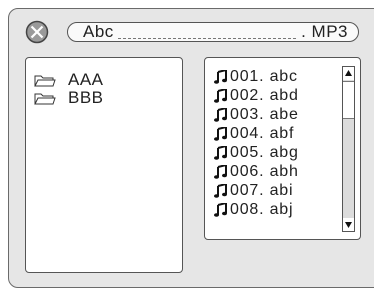 The image size is (374, 288). I want to click on file-label: 003. abe, so click(264, 114).